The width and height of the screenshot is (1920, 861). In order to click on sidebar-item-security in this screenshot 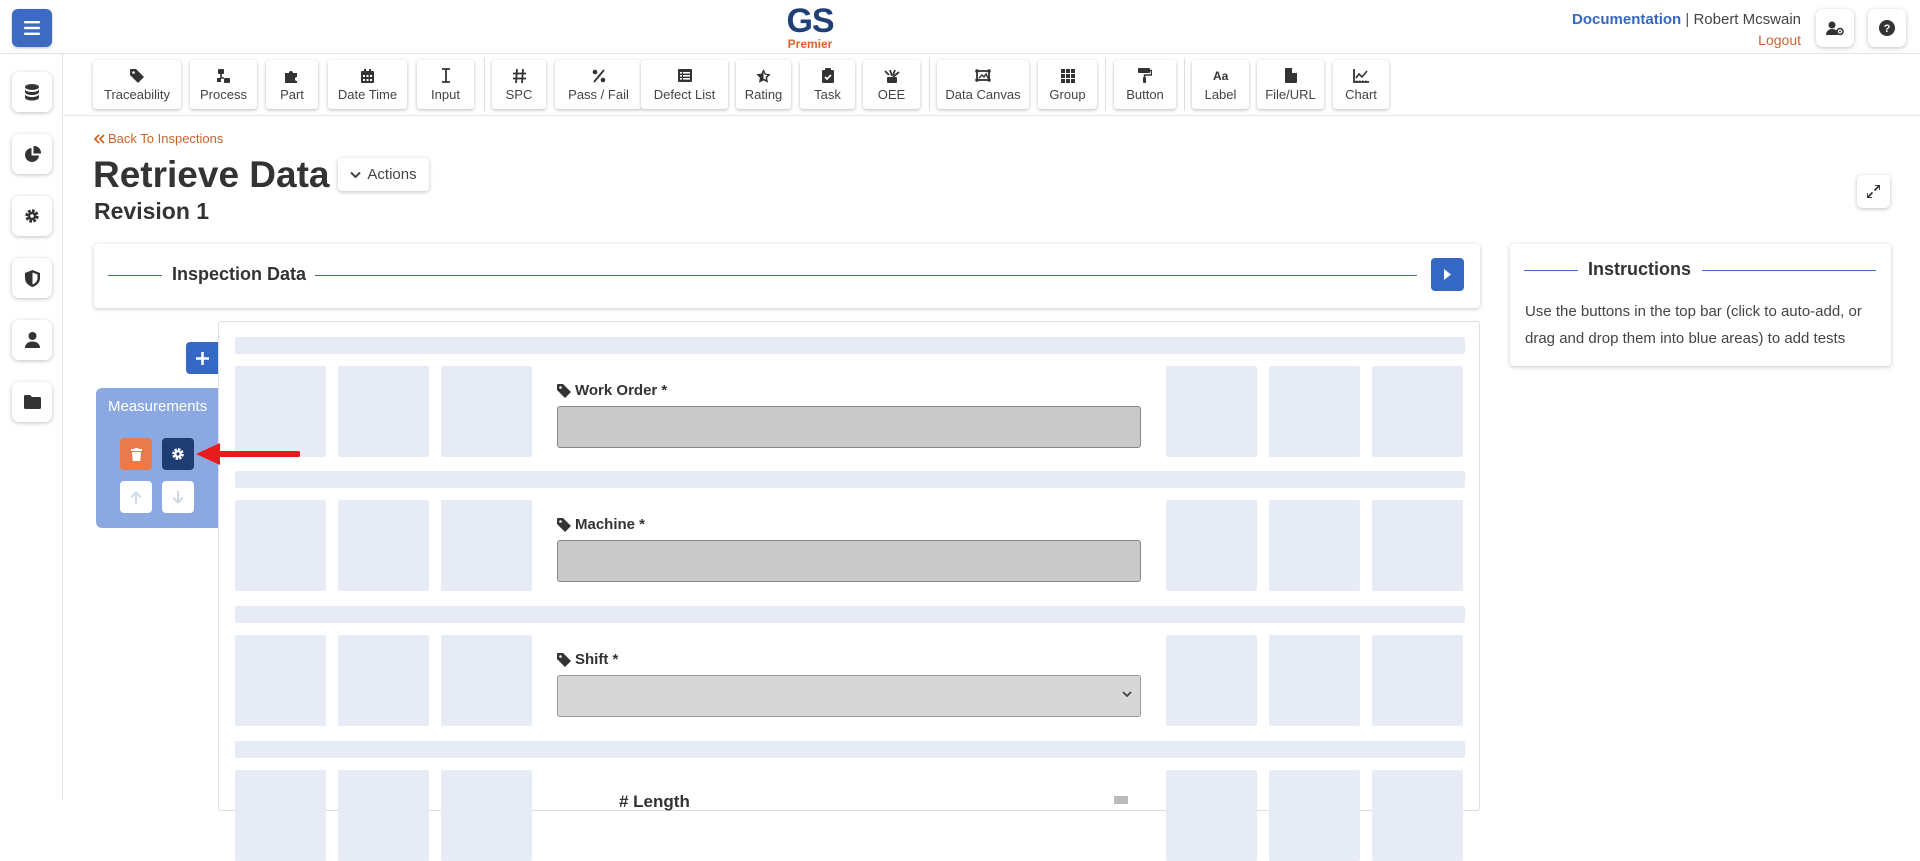, I will do `click(32, 278)`.